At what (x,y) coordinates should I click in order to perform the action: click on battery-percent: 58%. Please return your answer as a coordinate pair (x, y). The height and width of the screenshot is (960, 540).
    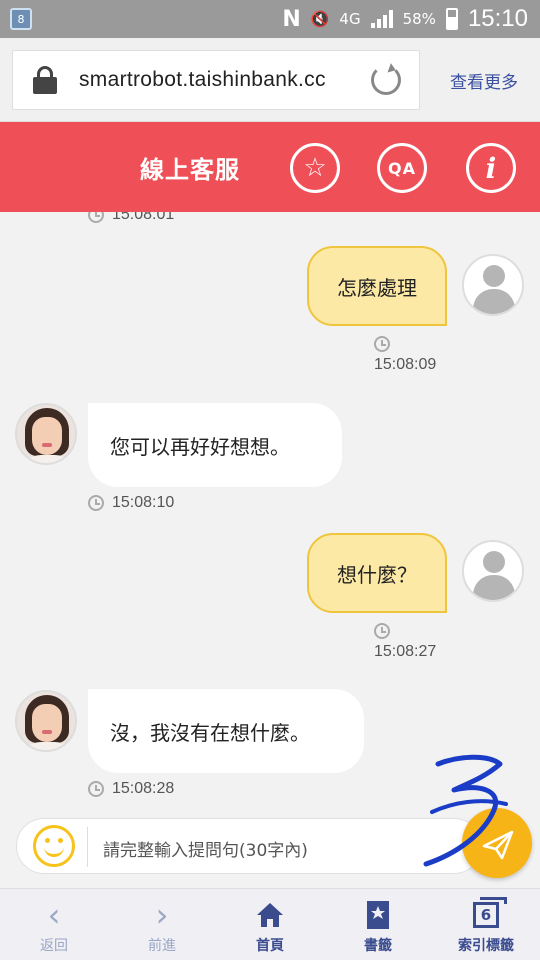
    Looking at the image, I should click on (419, 19).